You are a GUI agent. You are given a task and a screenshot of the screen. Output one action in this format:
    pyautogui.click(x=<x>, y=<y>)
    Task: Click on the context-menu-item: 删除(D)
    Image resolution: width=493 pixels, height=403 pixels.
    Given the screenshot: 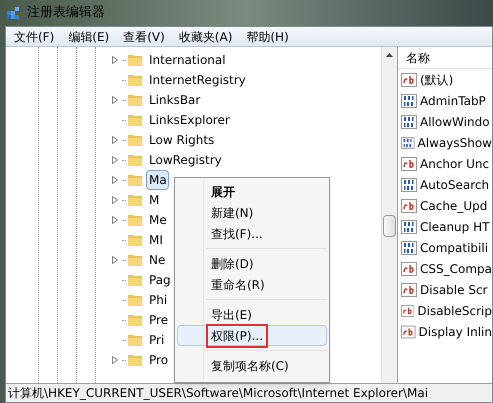 What is the action you would take?
    pyautogui.click(x=252, y=263)
    